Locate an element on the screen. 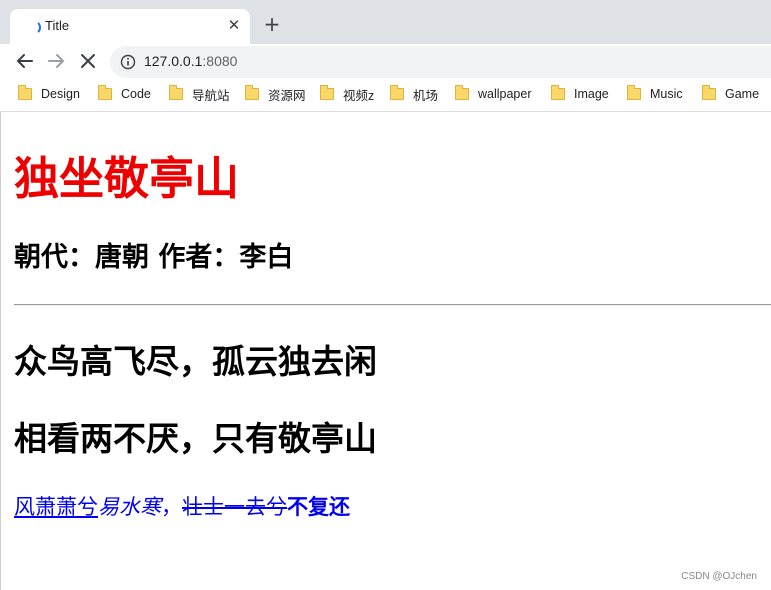 This screenshot has width=771, height=590. bookmark-nav-site: 导航站 is located at coordinates (199, 94).